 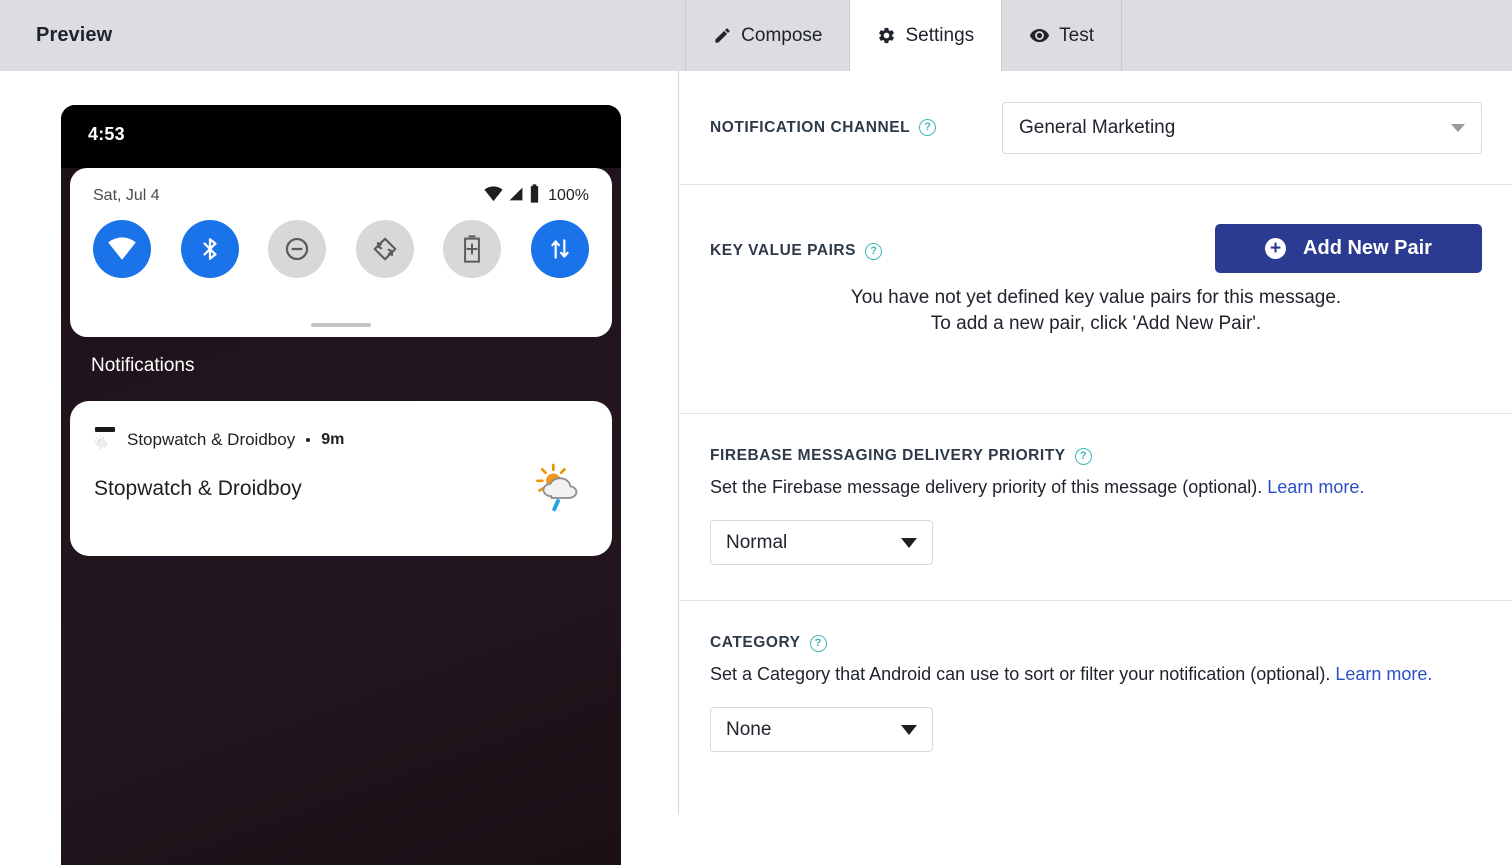 I want to click on wifi-toggle, so click(x=122, y=249).